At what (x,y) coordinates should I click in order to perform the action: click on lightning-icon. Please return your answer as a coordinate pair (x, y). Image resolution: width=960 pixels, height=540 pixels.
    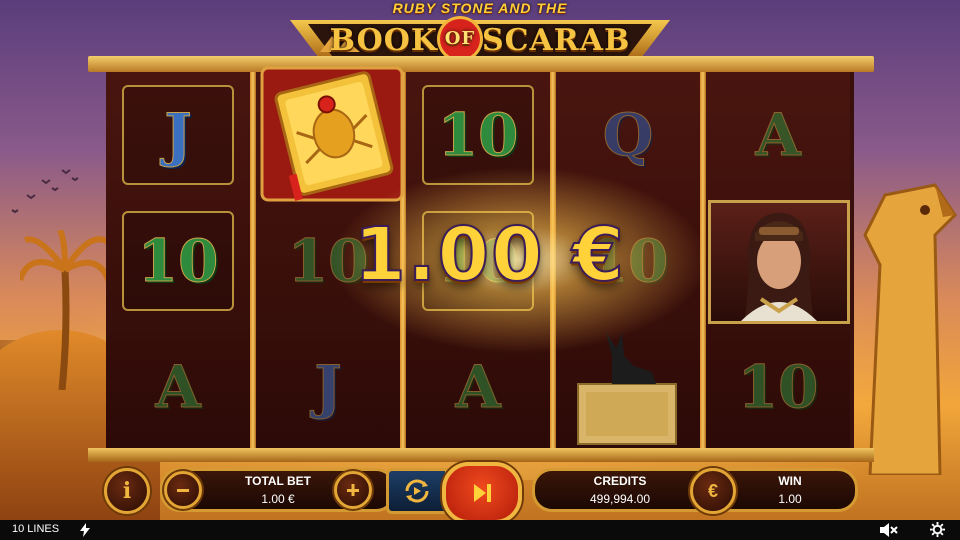
    Looking at the image, I should click on (85, 530).